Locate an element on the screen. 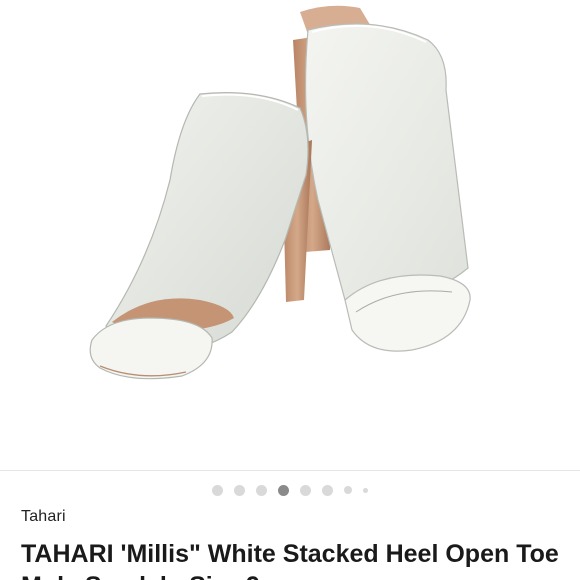 Image resolution: width=580 pixels, height=580 pixels. upper-right is located at coordinates (386, 162).